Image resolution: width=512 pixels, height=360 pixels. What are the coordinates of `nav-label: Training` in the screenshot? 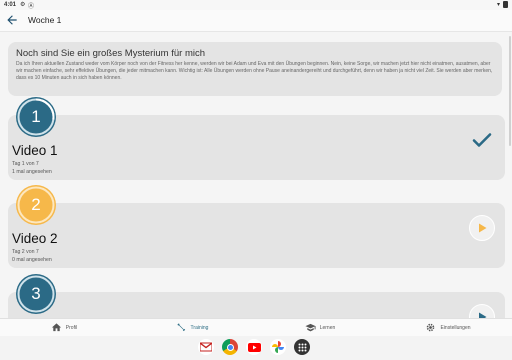 It's located at (199, 327).